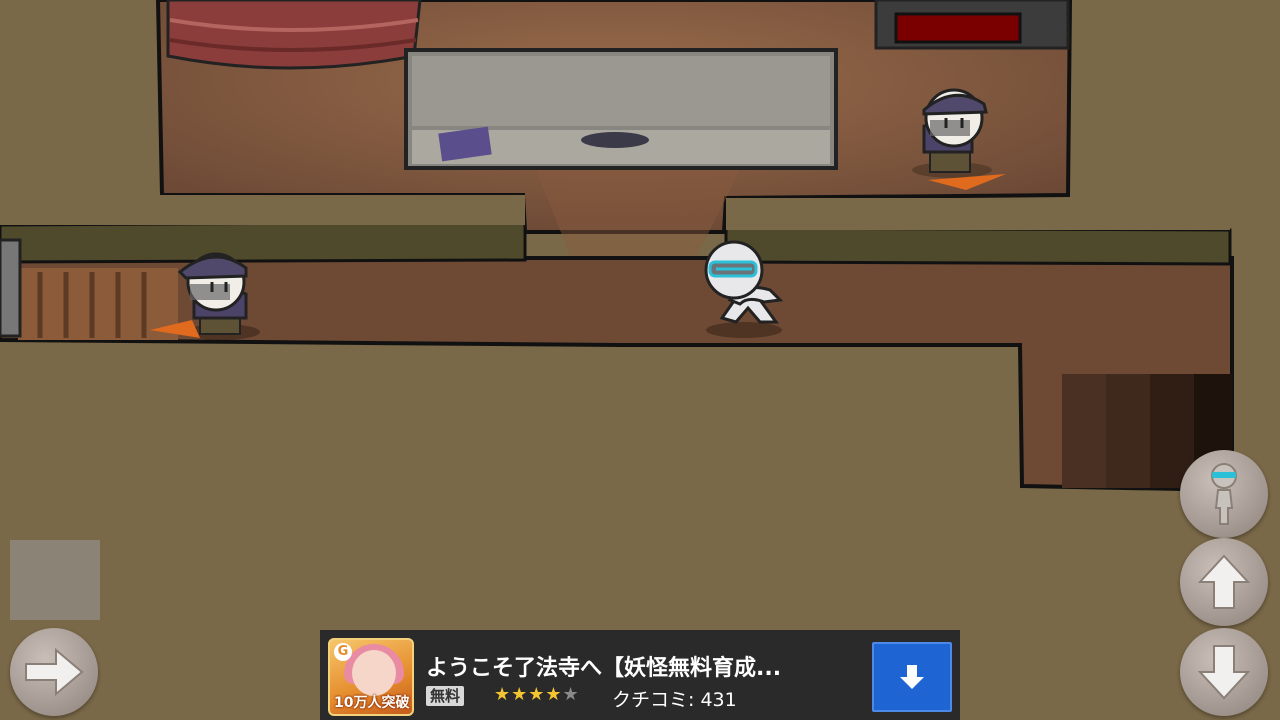  I want to click on ad-app-icon: G 10万人突破, so click(371, 677).